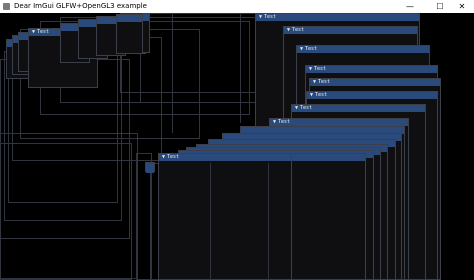 The image size is (474, 280). Describe the element at coordinates (410, 6) in the screenshot. I see `minimize-button: —` at that location.